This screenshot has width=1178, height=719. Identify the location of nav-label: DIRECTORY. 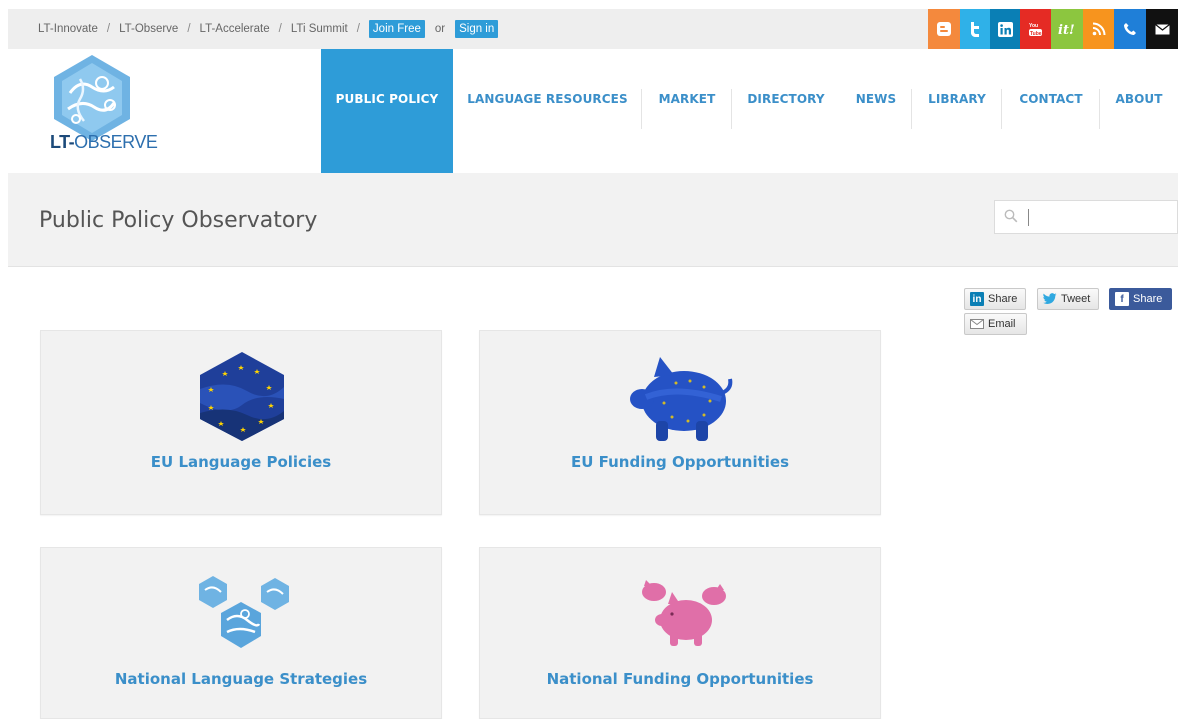
(786, 99).